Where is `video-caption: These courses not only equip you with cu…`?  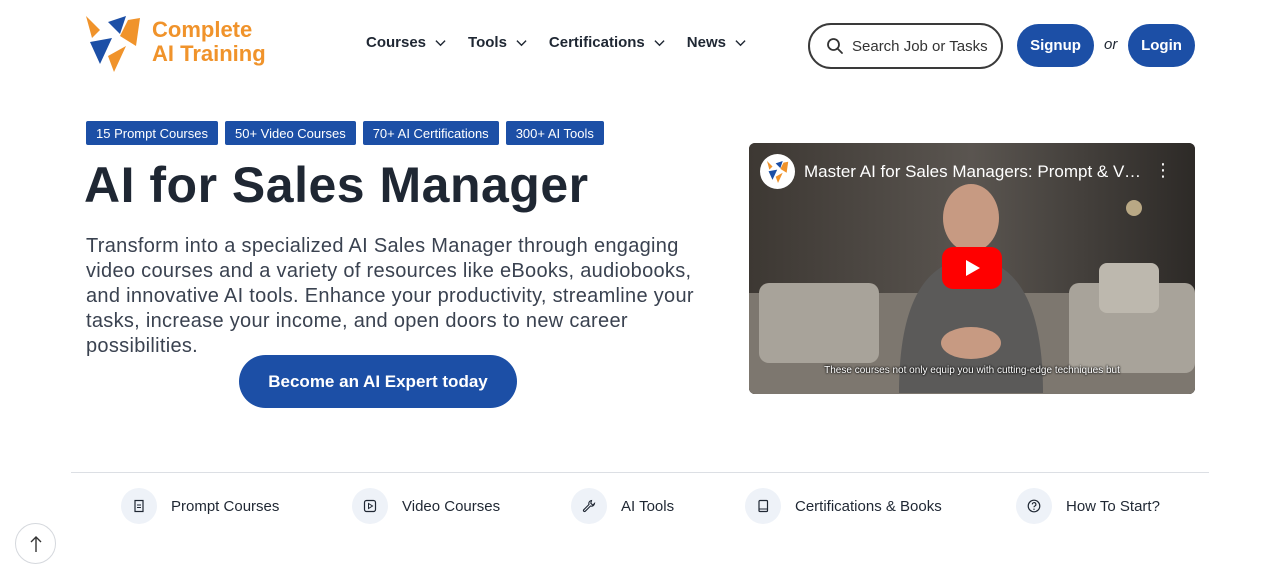 video-caption: These courses not only equip you with cu… is located at coordinates (972, 370).